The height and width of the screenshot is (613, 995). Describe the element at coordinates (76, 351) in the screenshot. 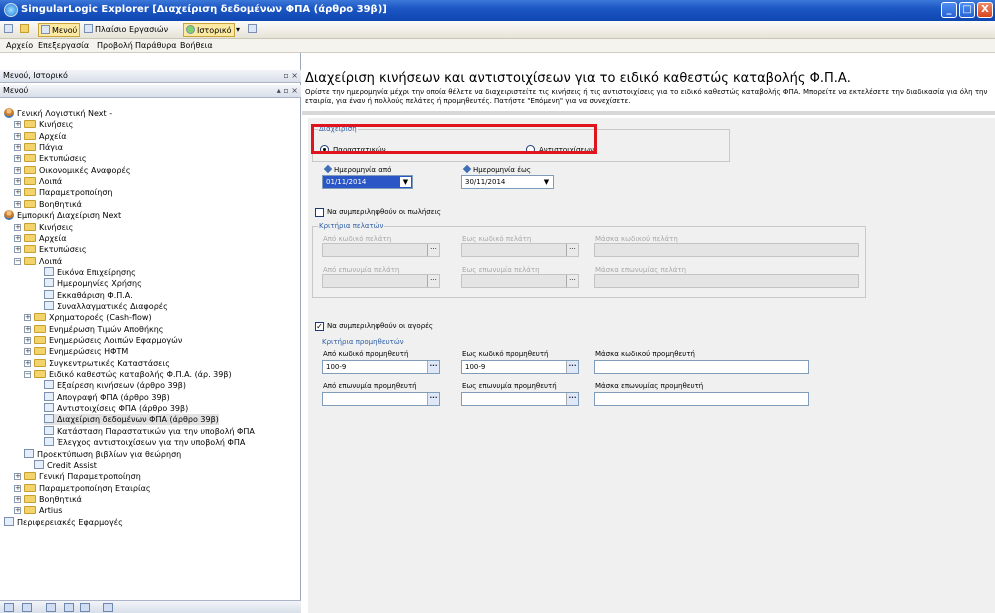

I see `tree-item: + Ενημερώσεις ΗΦΤΜ` at that location.